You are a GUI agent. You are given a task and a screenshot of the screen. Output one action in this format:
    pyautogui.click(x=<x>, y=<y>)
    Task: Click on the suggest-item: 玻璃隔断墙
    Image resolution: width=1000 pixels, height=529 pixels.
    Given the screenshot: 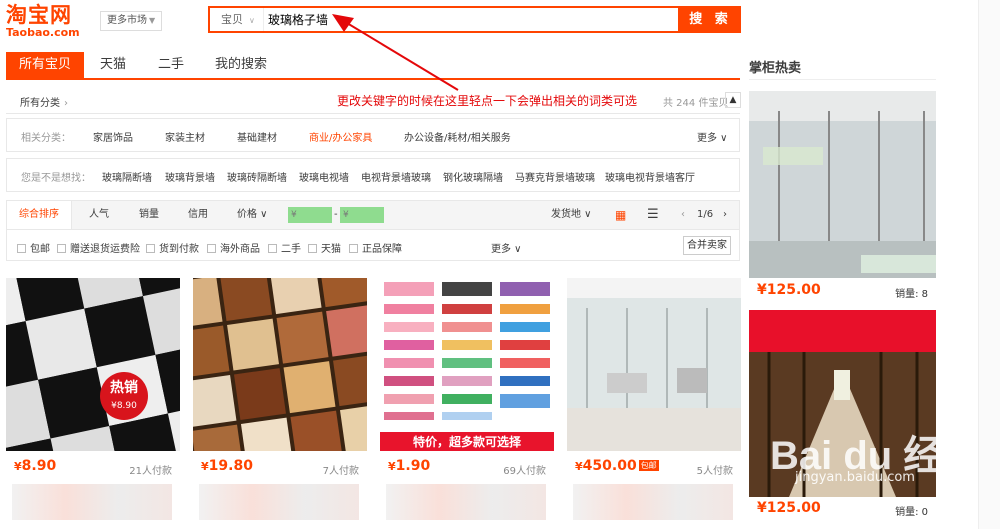 What is the action you would take?
    pyautogui.click(x=127, y=176)
    